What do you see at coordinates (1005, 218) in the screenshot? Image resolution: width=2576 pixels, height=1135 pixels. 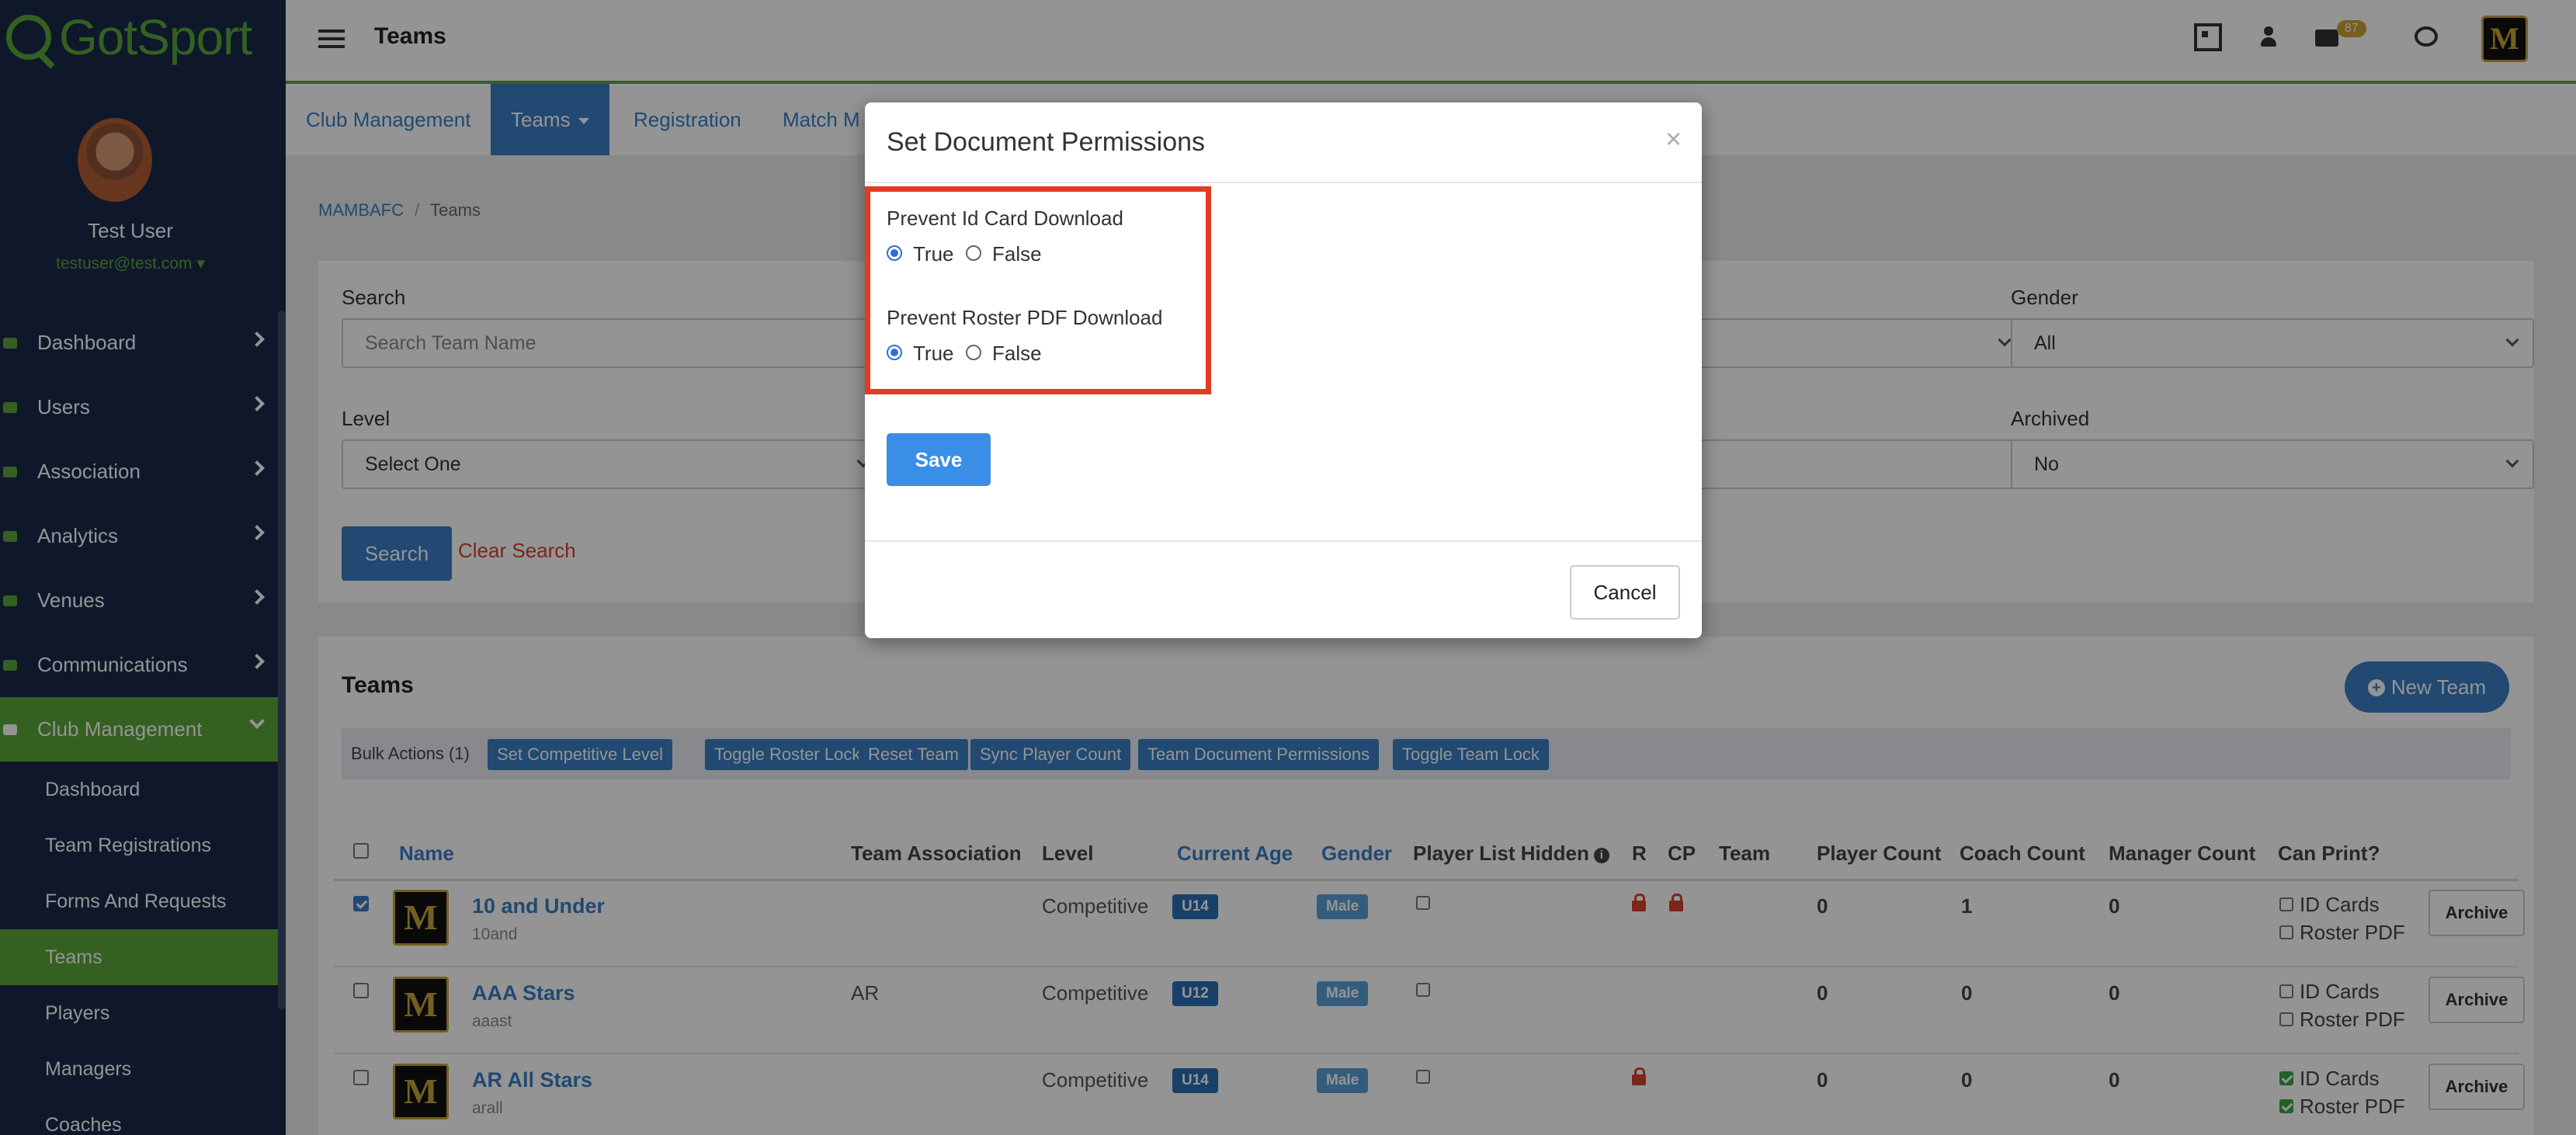 I see `prevent-id-card-label: Prevent Id Card Download` at bounding box center [1005, 218].